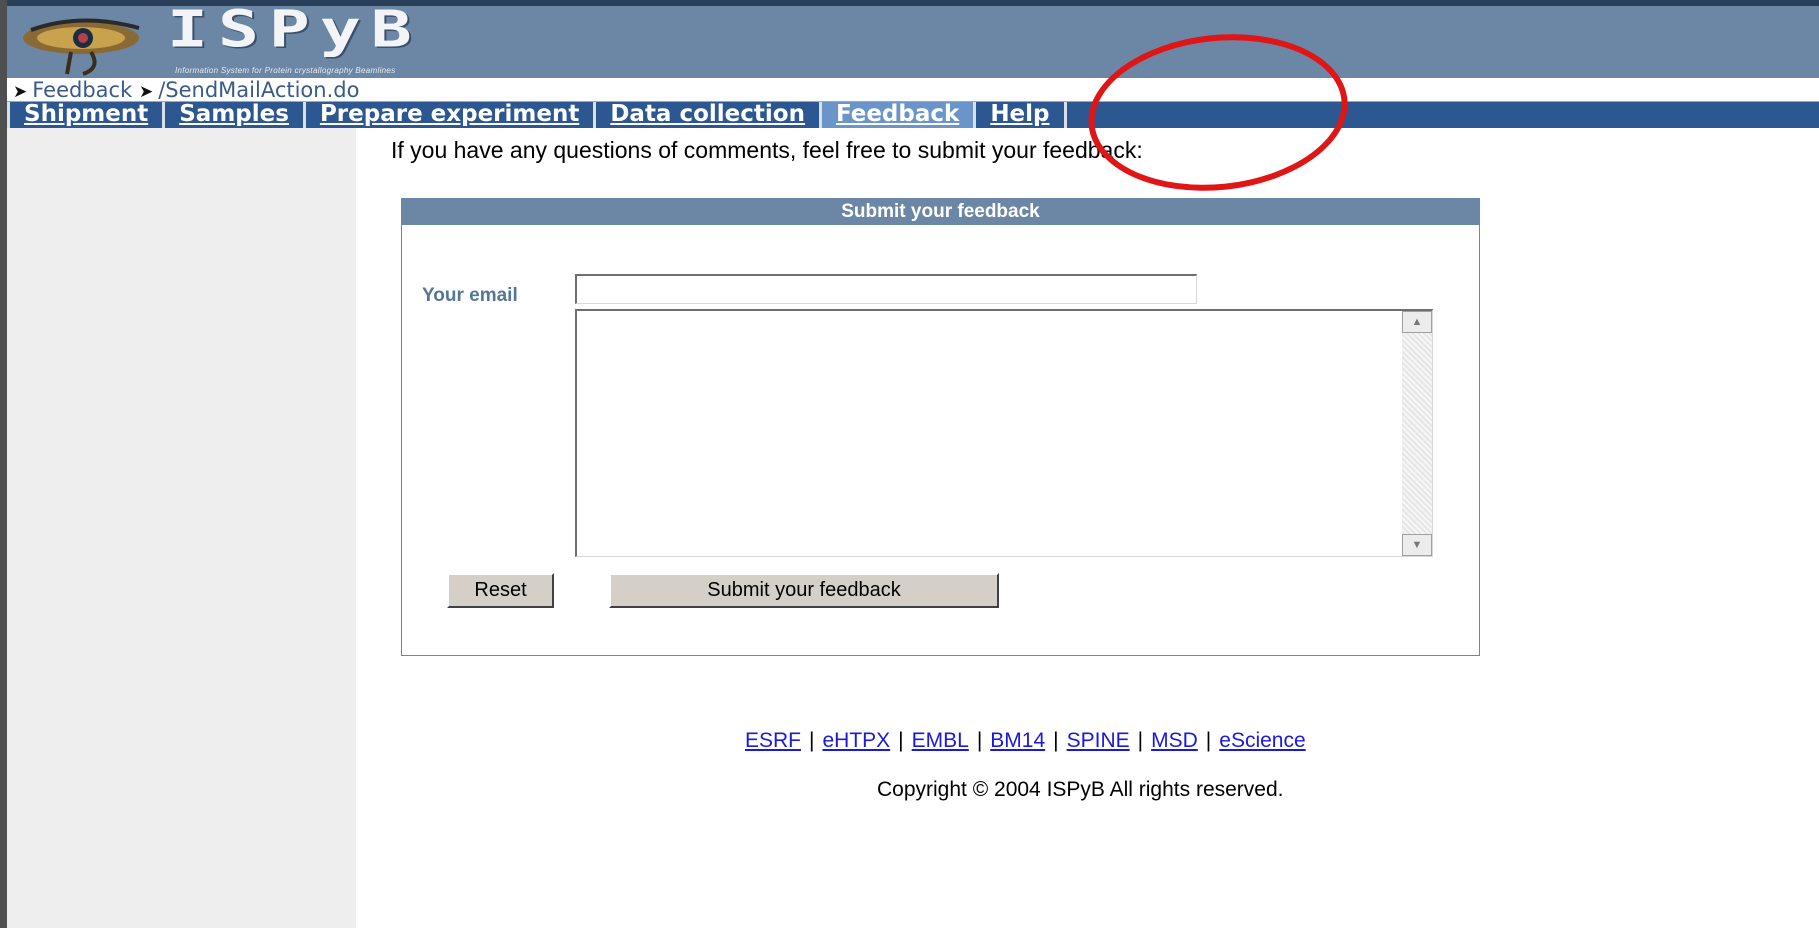 This screenshot has width=1819, height=928. I want to click on eye-of-horus-icon, so click(81, 47).